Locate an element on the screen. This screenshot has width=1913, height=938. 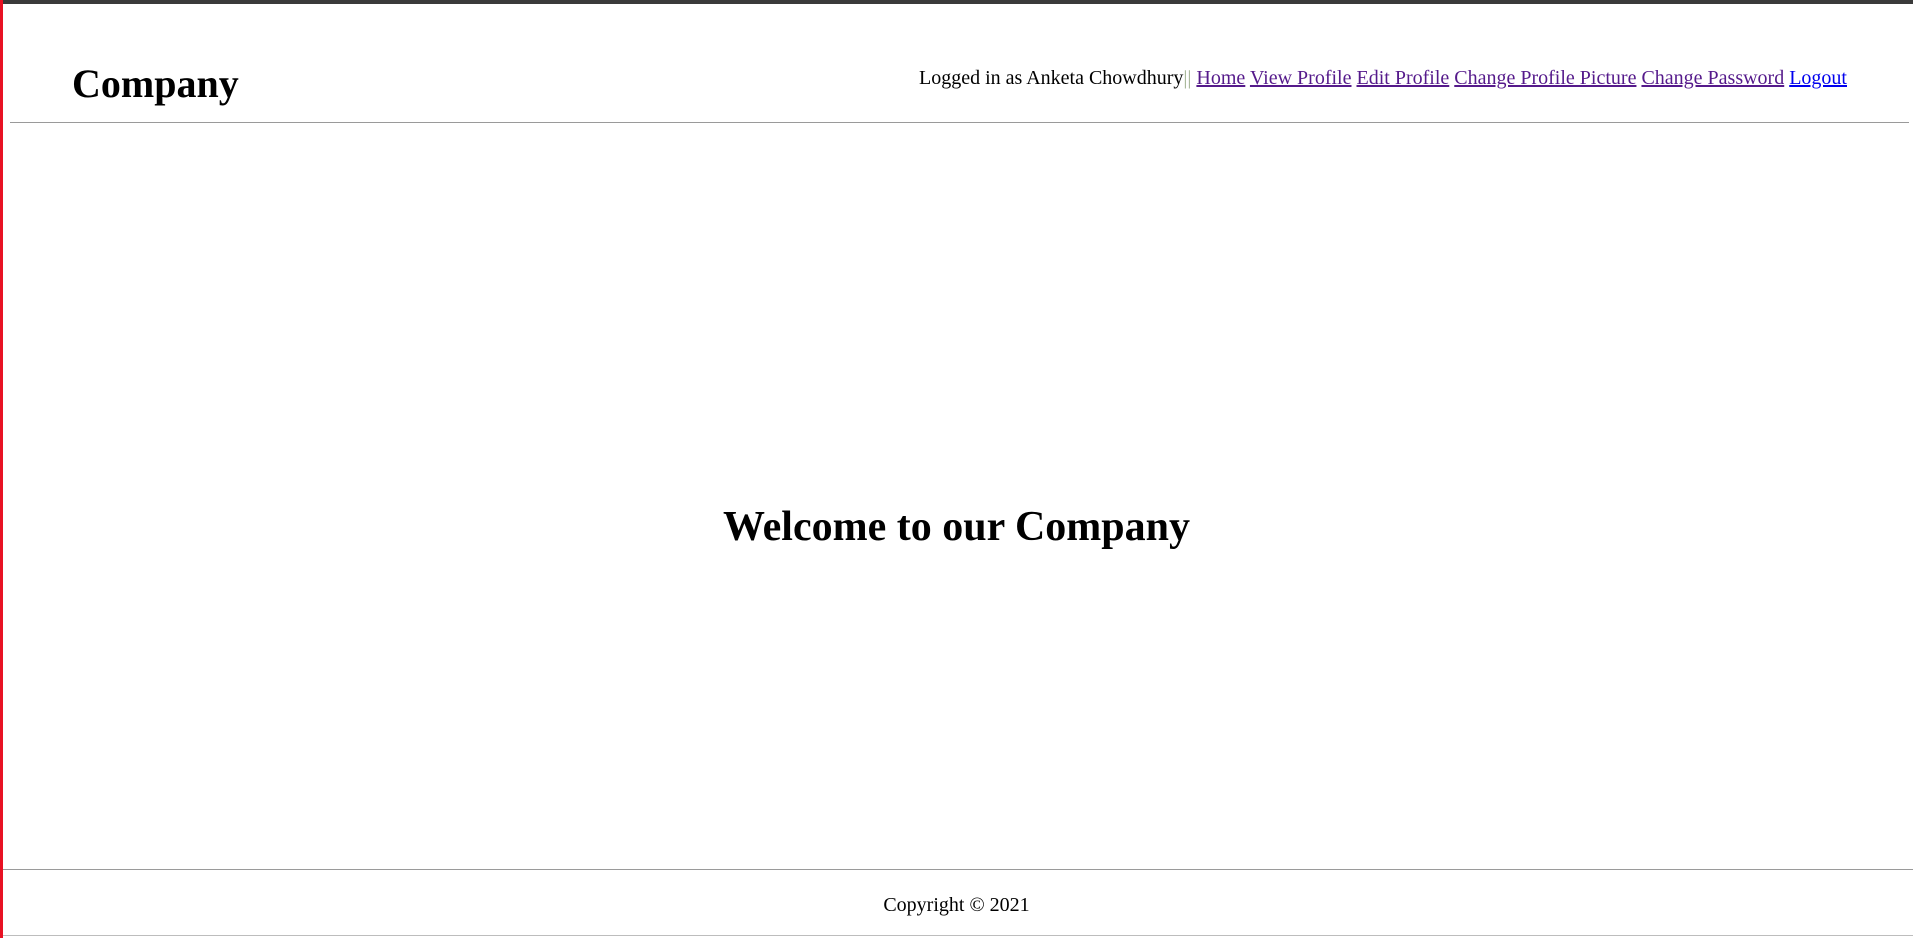
change-password-link: Change Password is located at coordinates (1712, 78).